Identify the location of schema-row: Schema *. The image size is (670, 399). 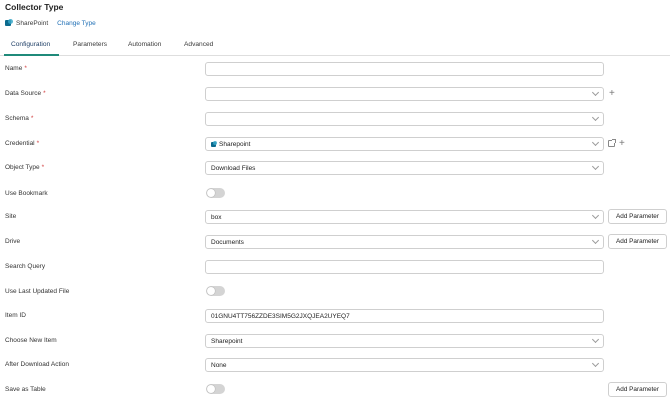
(335, 119).